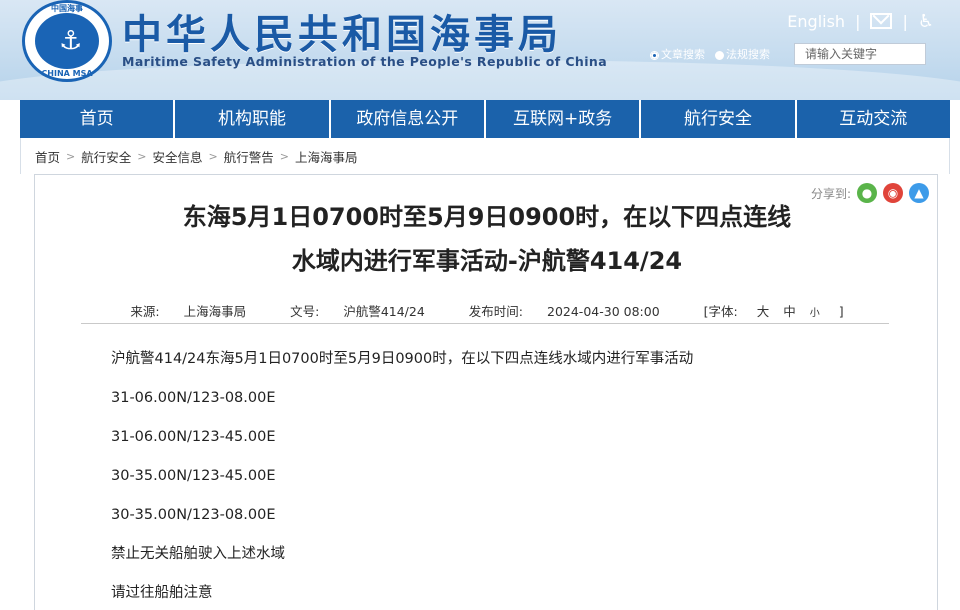 The width and height of the screenshot is (960, 610). Describe the element at coordinates (98, 119) in the screenshot. I see `nav-item-home: 首页` at that location.